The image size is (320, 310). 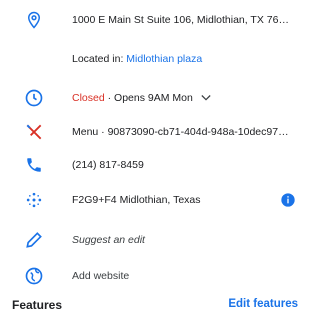 I want to click on info-icon, so click(x=288, y=200).